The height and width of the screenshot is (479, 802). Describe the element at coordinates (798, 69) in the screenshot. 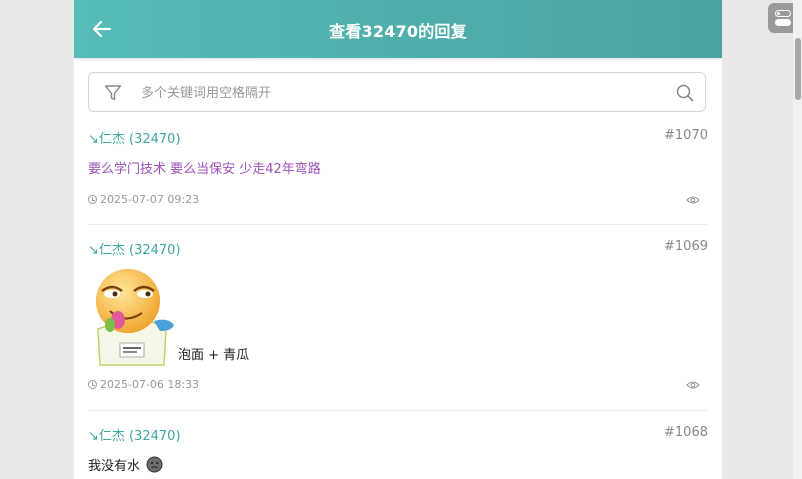

I see `scrollbar-thumb` at that location.